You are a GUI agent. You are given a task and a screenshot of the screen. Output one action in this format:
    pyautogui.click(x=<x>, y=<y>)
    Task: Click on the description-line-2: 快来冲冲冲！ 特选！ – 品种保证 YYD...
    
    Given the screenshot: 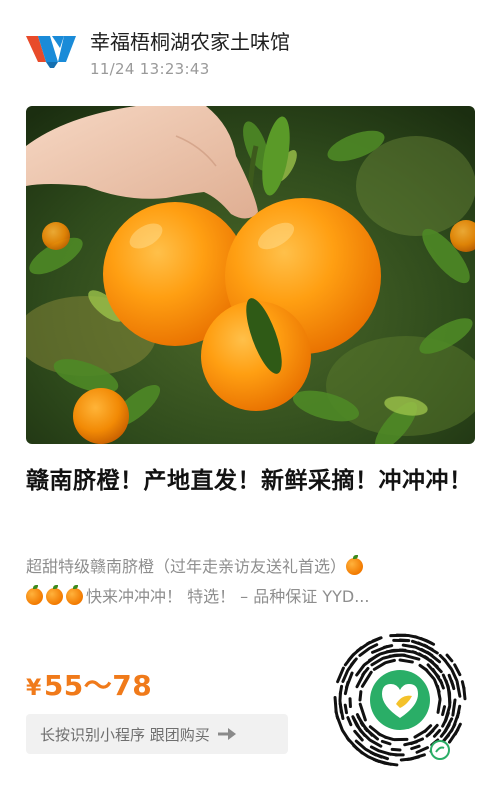 What is the action you would take?
    pyautogui.click(x=228, y=596)
    